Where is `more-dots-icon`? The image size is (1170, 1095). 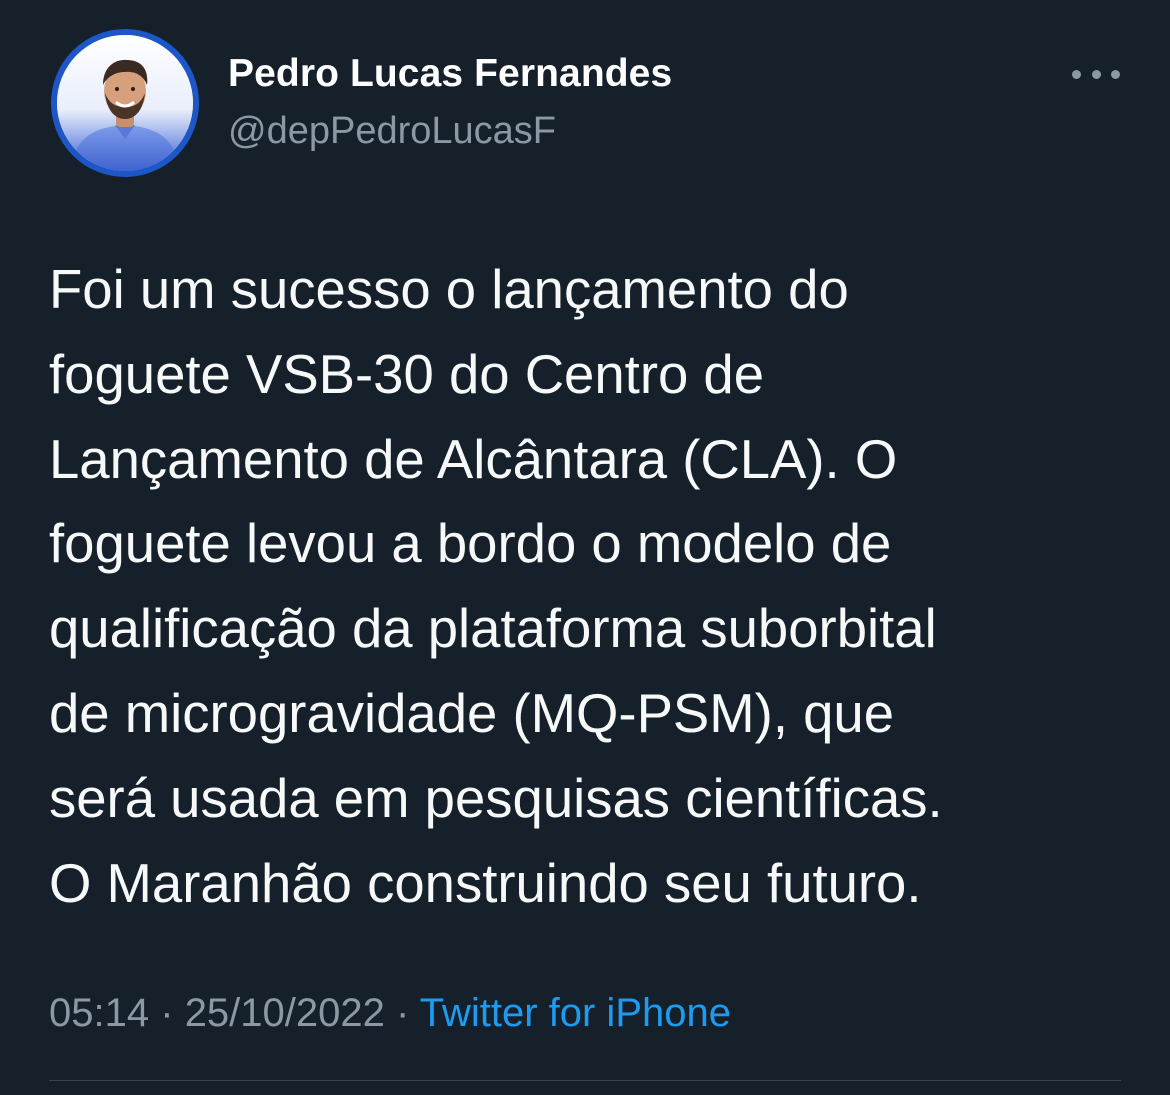
more-dots-icon is located at coordinates (1096, 74).